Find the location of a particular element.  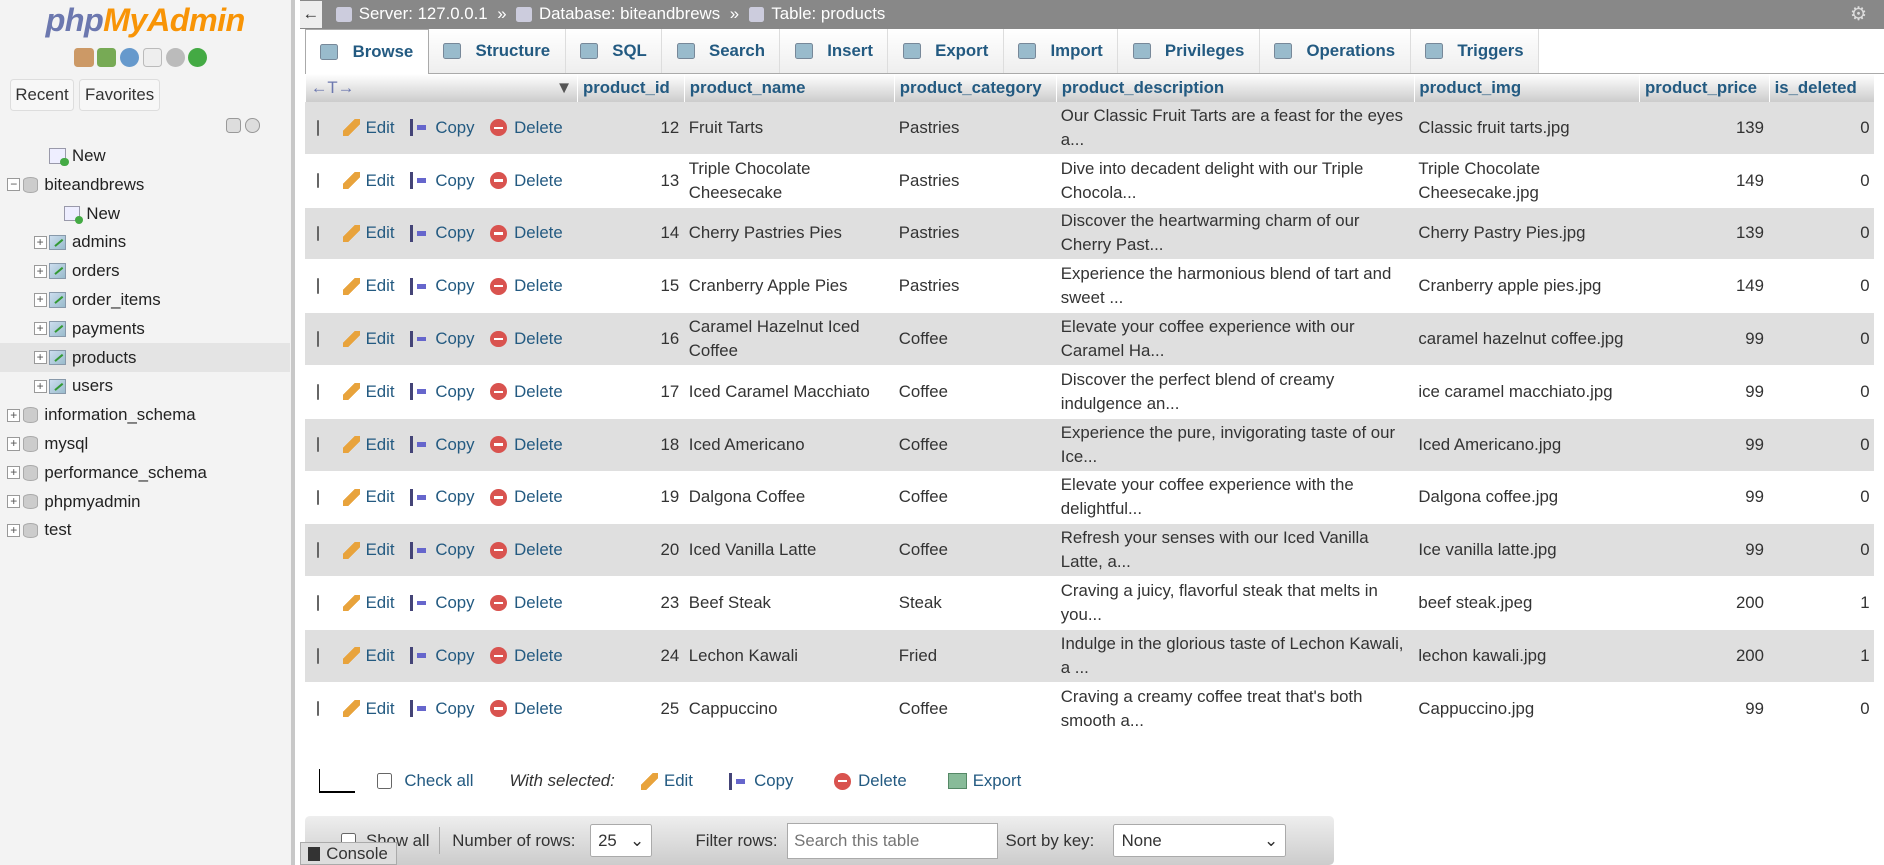

bulk-edit-button: Edit is located at coordinates (667, 781).